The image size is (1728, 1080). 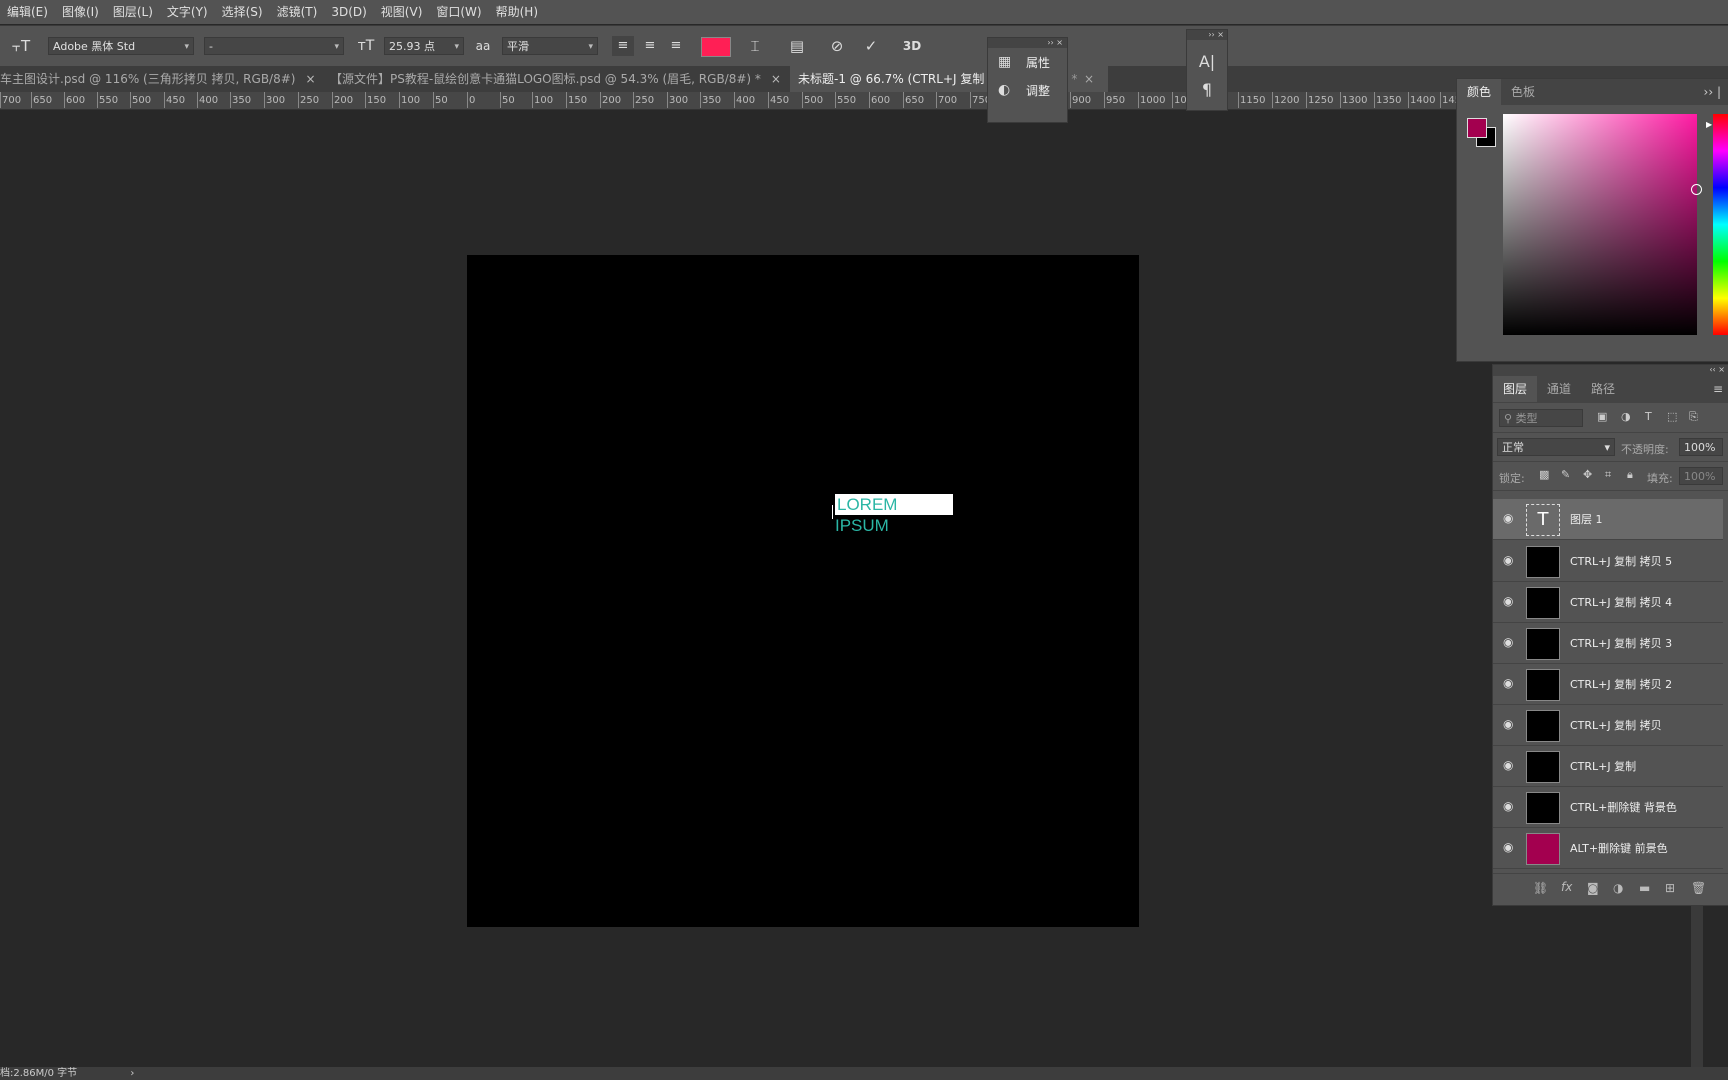 I want to click on align-left-icon: ≡, so click(x=623, y=46).